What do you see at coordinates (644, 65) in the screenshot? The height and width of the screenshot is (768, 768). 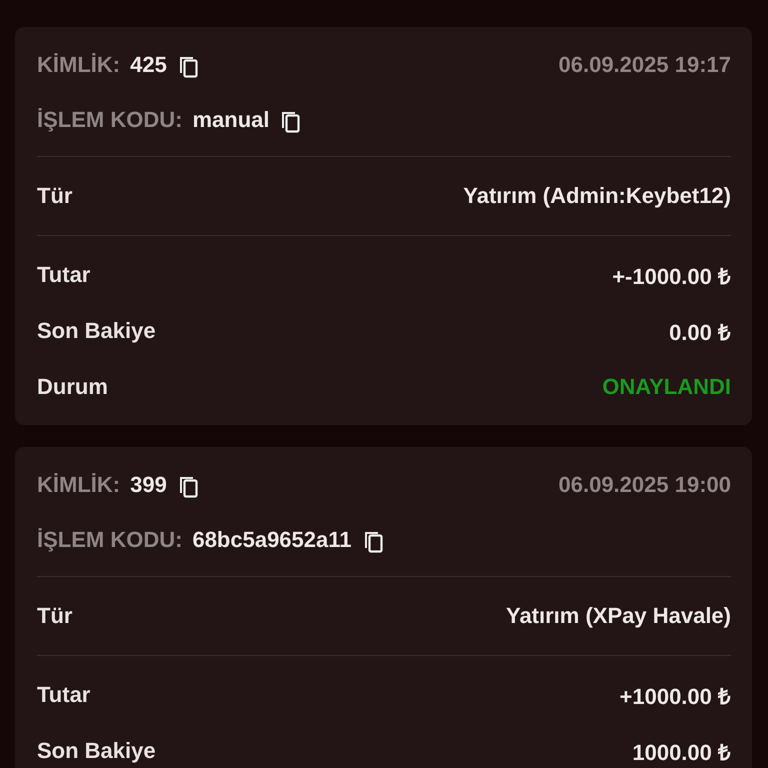 I see `transaction-date: 06.09.2025 19:17` at bounding box center [644, 65].